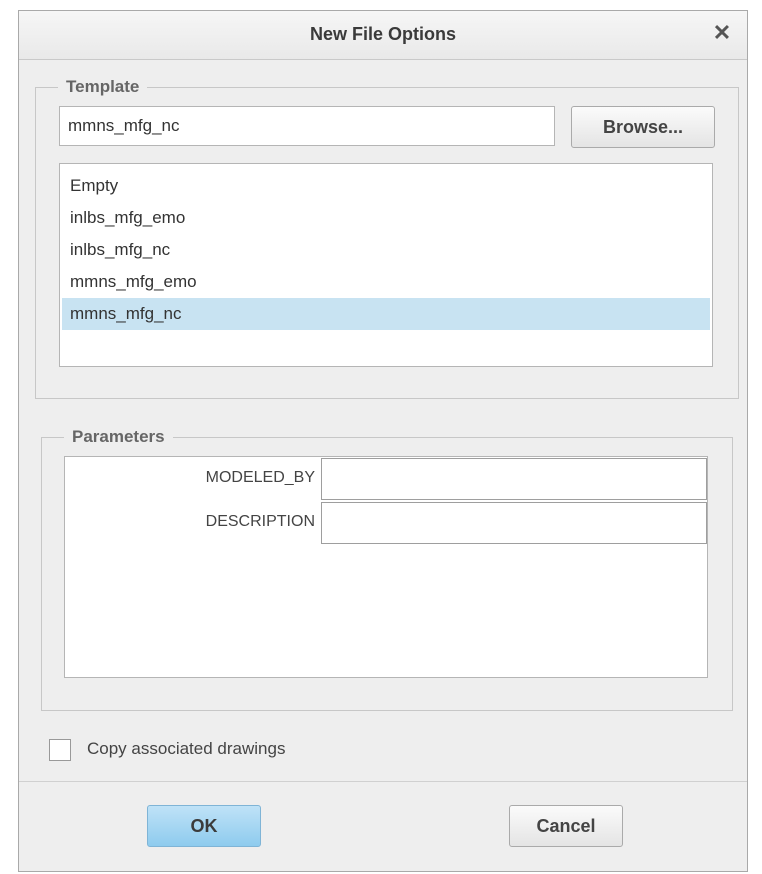 Image resolution: width=762 pixels, height=874 pixels. I want to click on parameters-group-label: Parameters, so click(118, 436).